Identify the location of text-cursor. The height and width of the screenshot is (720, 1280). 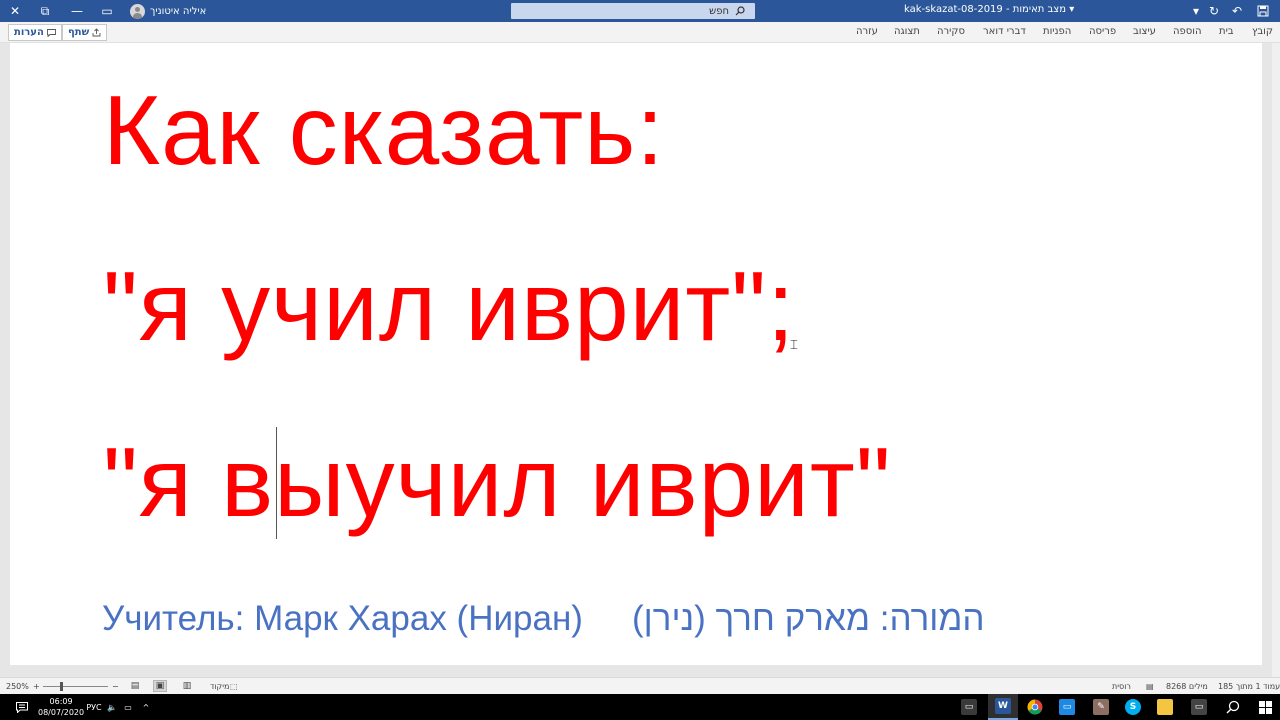
(276, 483).